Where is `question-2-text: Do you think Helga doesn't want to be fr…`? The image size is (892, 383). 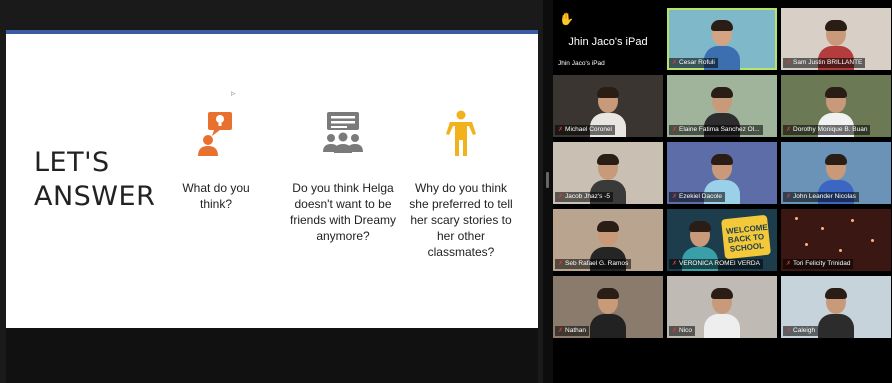
question-2-text: Do you think Helga doesn't want to be fr… is located at coordinates (343, 212).